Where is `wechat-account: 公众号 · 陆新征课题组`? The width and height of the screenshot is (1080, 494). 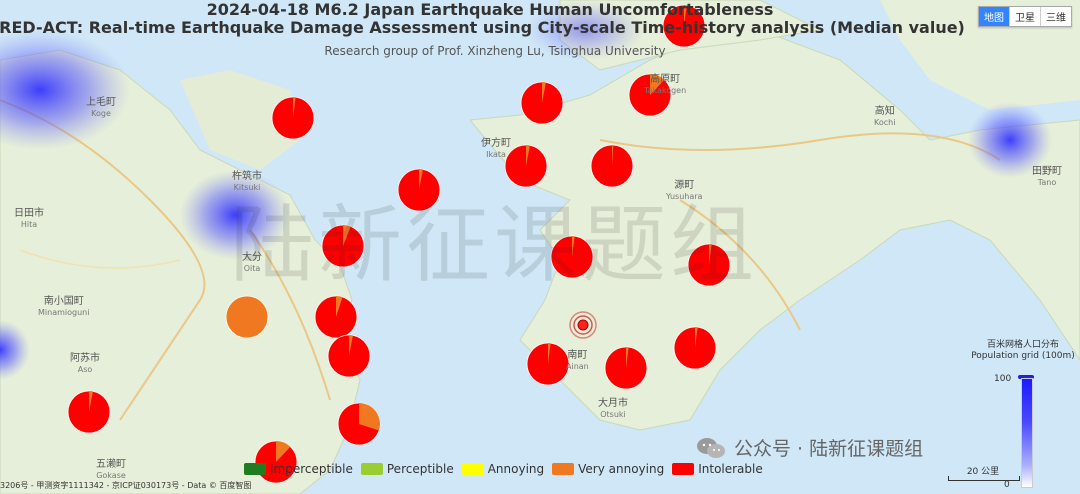 wechat-account: 公众号 · 陆新征课题组 is located at coordinates (809, 447).